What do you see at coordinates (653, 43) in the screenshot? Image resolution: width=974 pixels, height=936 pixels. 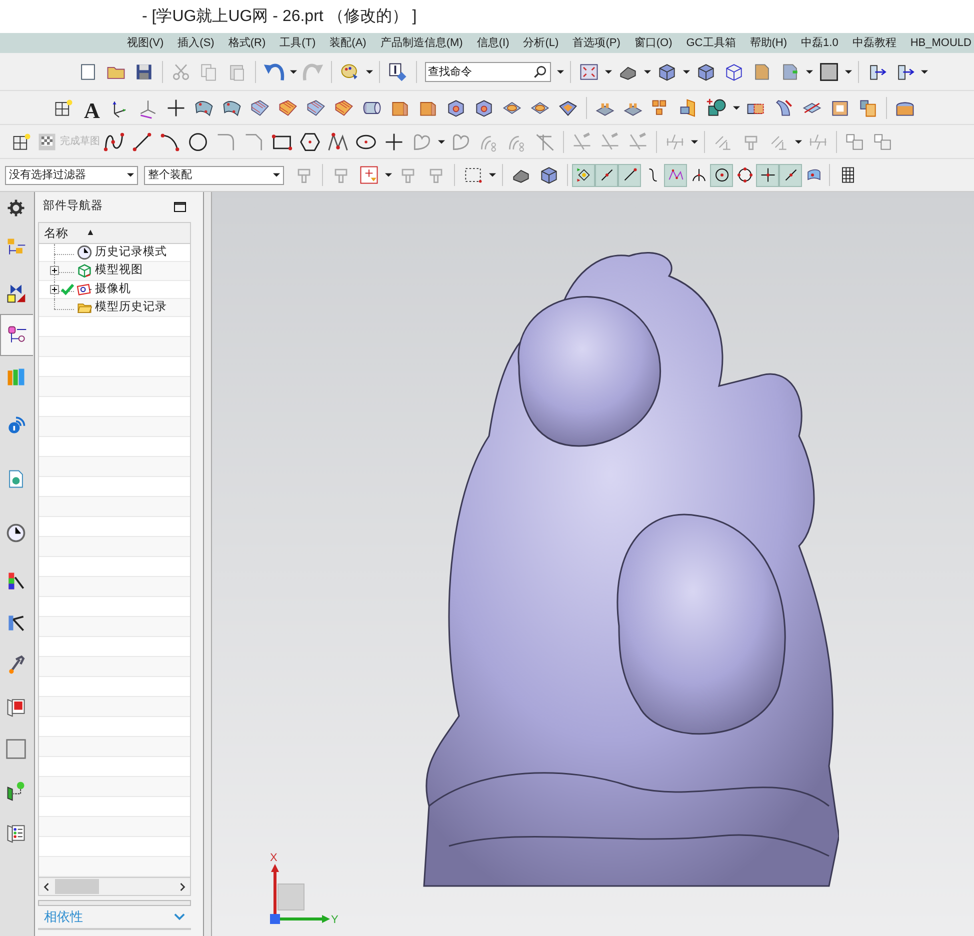 I see `menu-item: 窗口(O)` at bounding box center [653, 43].